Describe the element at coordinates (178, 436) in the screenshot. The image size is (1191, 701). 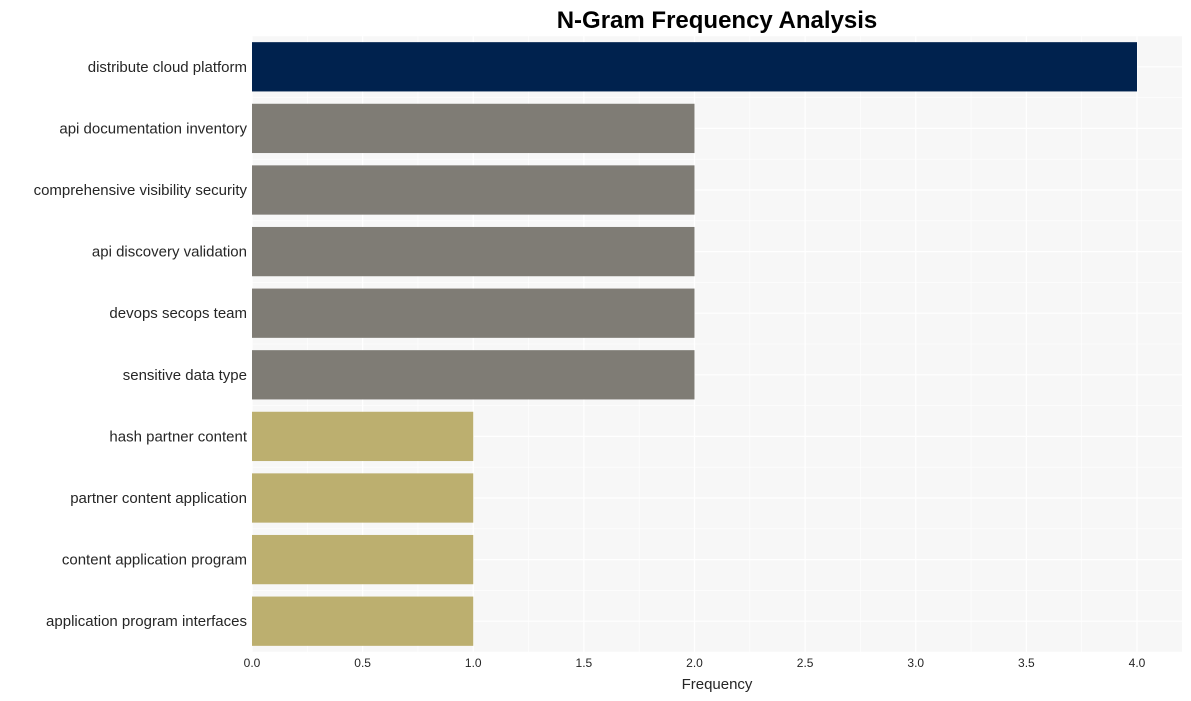
I see `y-tick-label: hash partner content` at that location.